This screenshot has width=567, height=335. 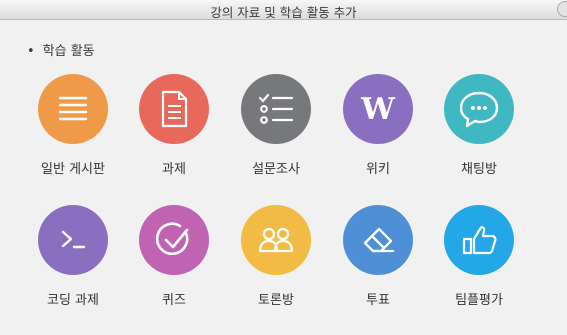 What do you see at coordinates (276, 169) in the screenshot?
I see `activity-label: 설문조사` at bounding box center [276, 169].